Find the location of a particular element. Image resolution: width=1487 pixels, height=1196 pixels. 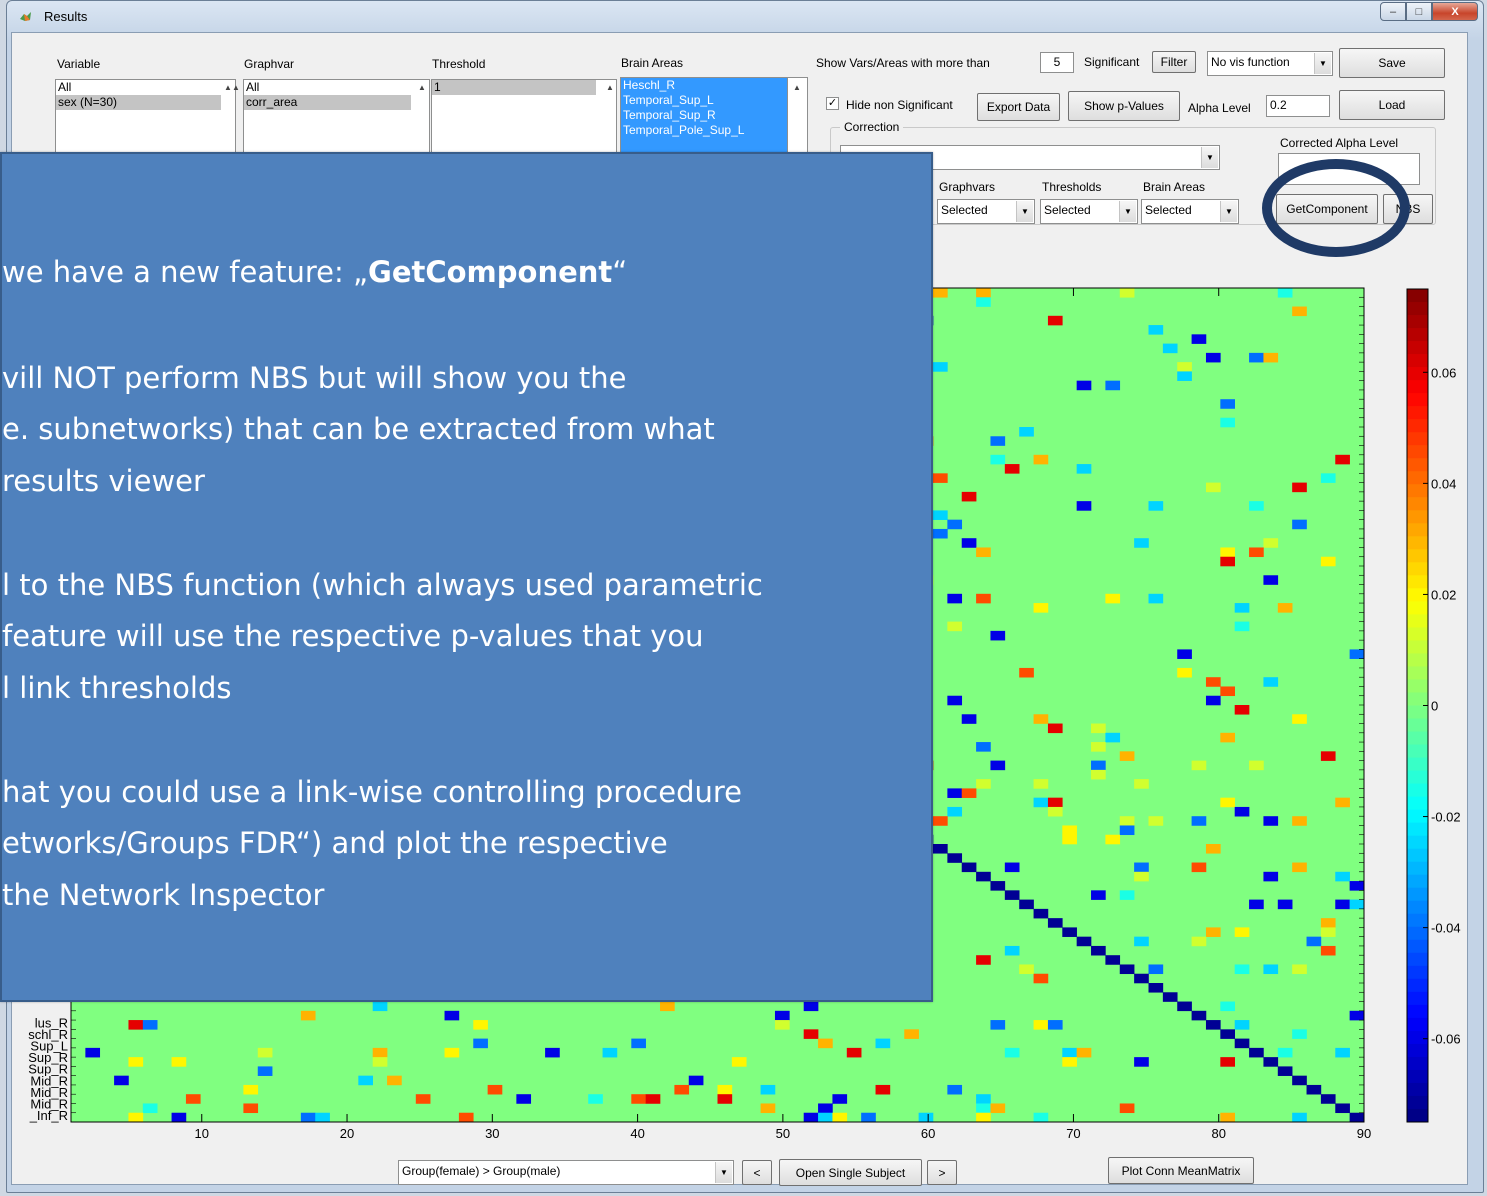

show-p-values-button: Show p-Values is located at coordinates (1124, 106).